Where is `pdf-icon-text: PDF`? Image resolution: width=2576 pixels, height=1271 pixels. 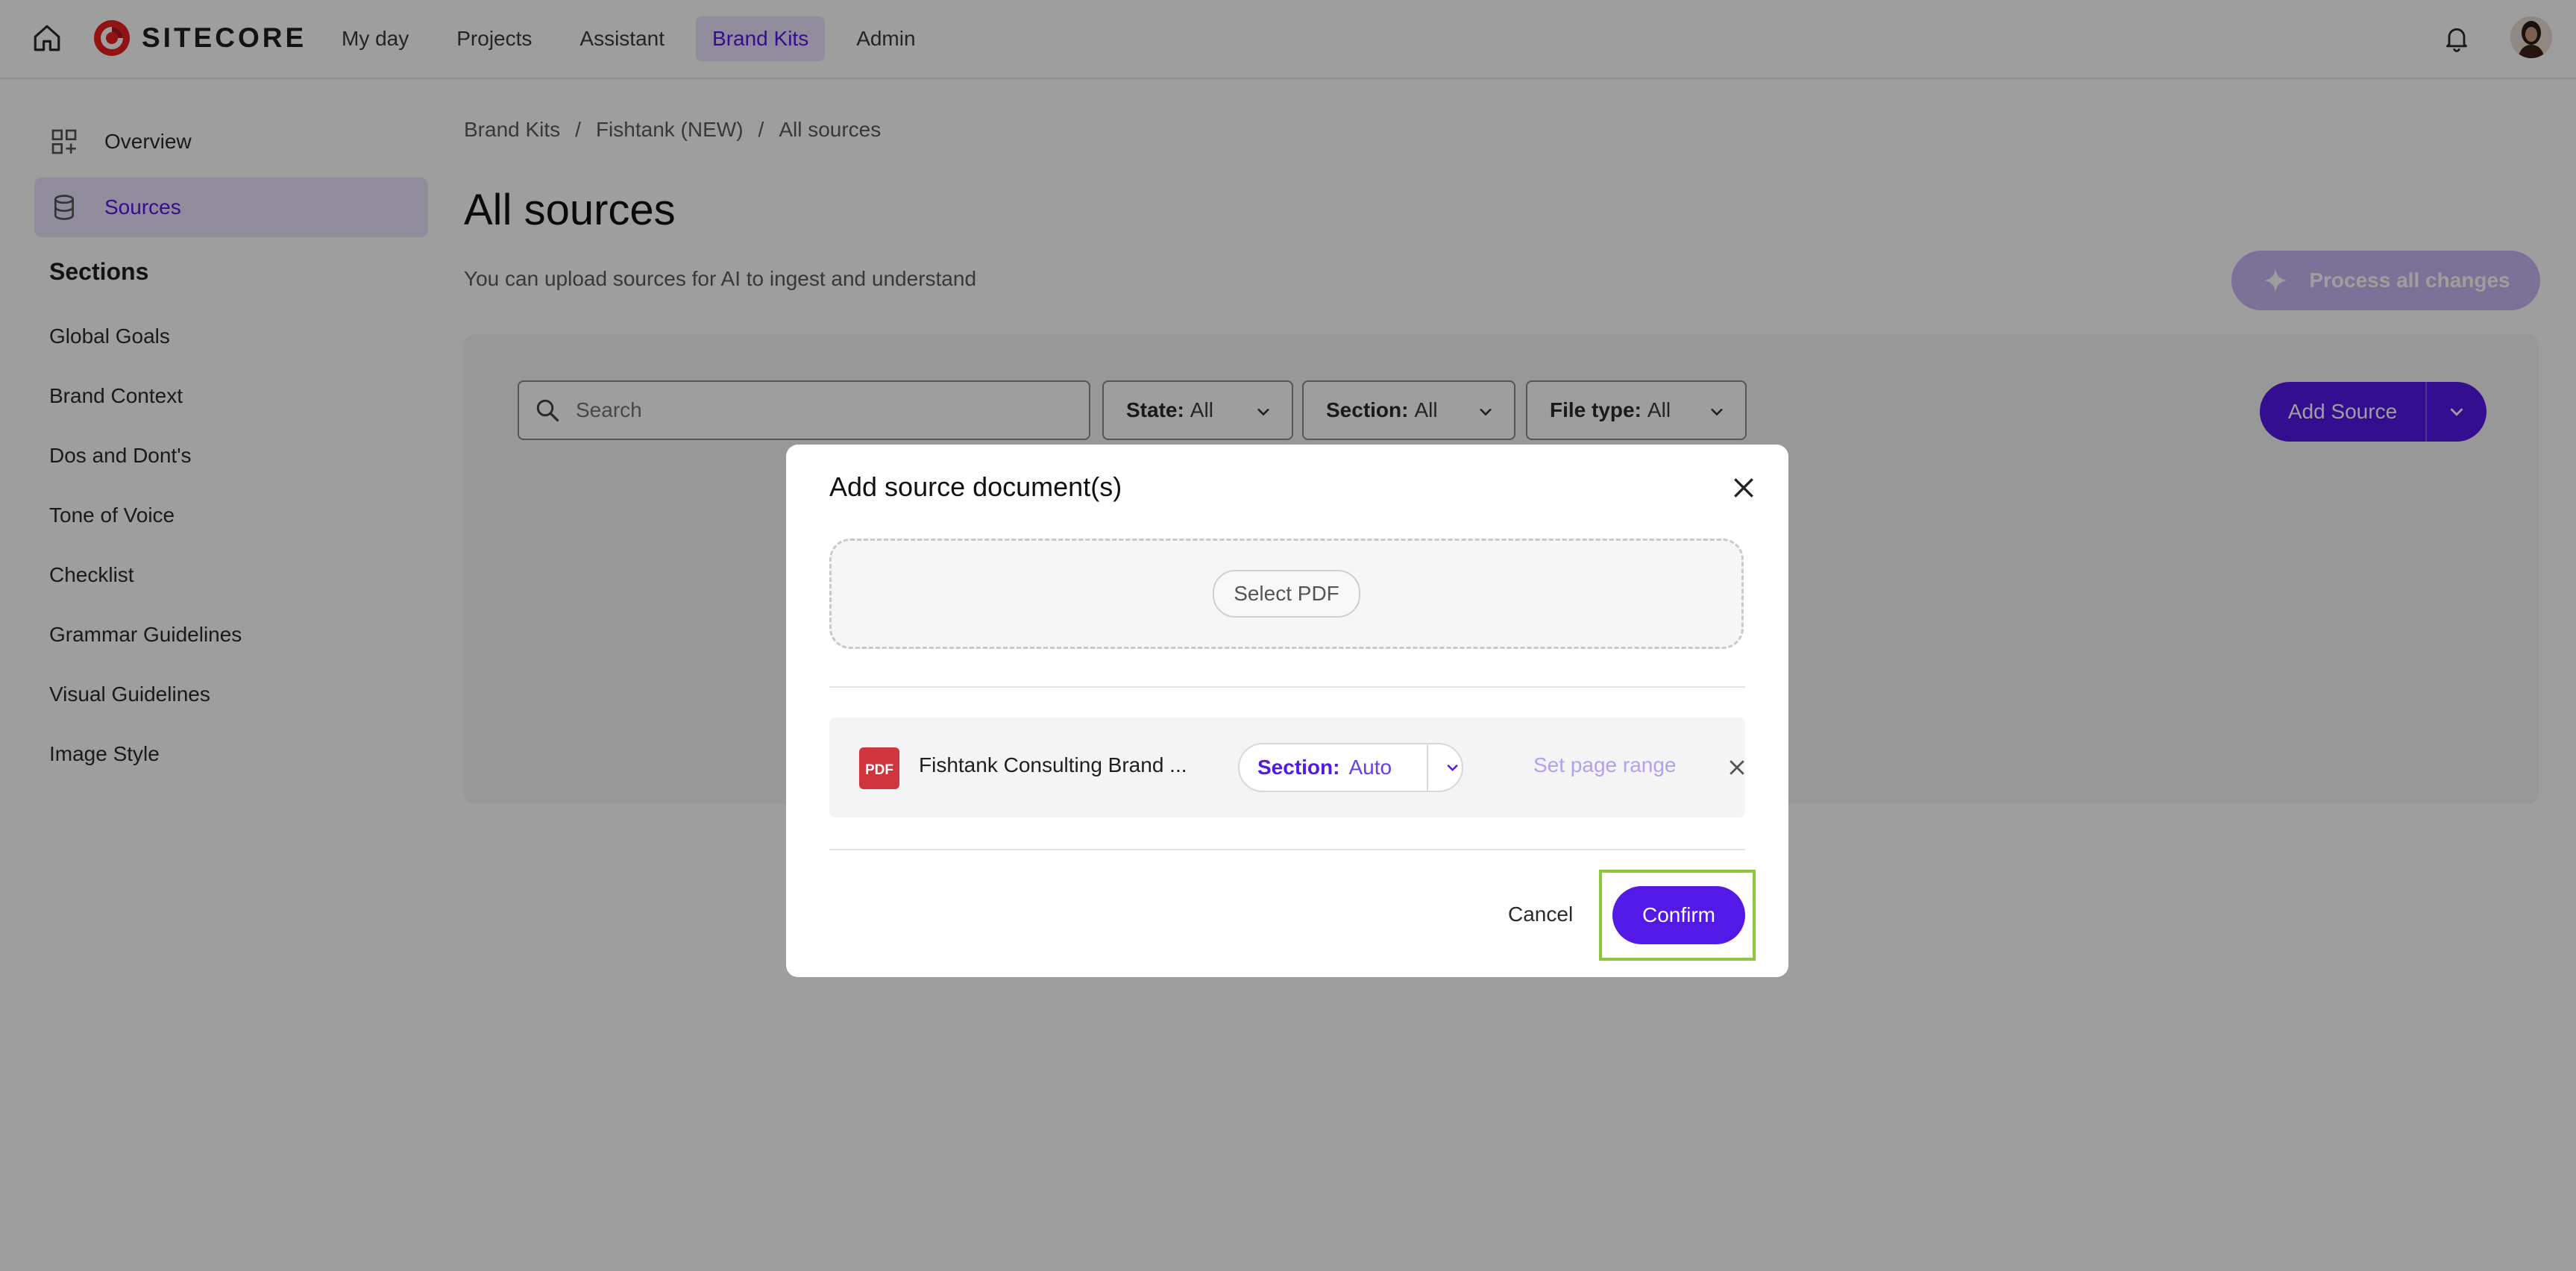 pdf-icon-text: PDF is located at coordinates (879, 770).